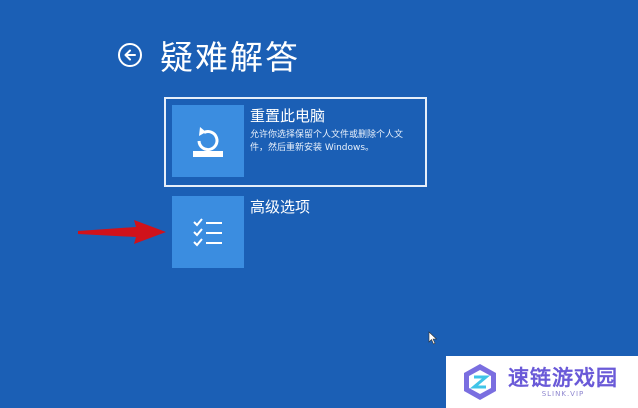 Image resolution: width=638 pixels, height=408 pixels. I want to click on watermark: 速链游戏园 SLINK.VIP, so click(542, 382).